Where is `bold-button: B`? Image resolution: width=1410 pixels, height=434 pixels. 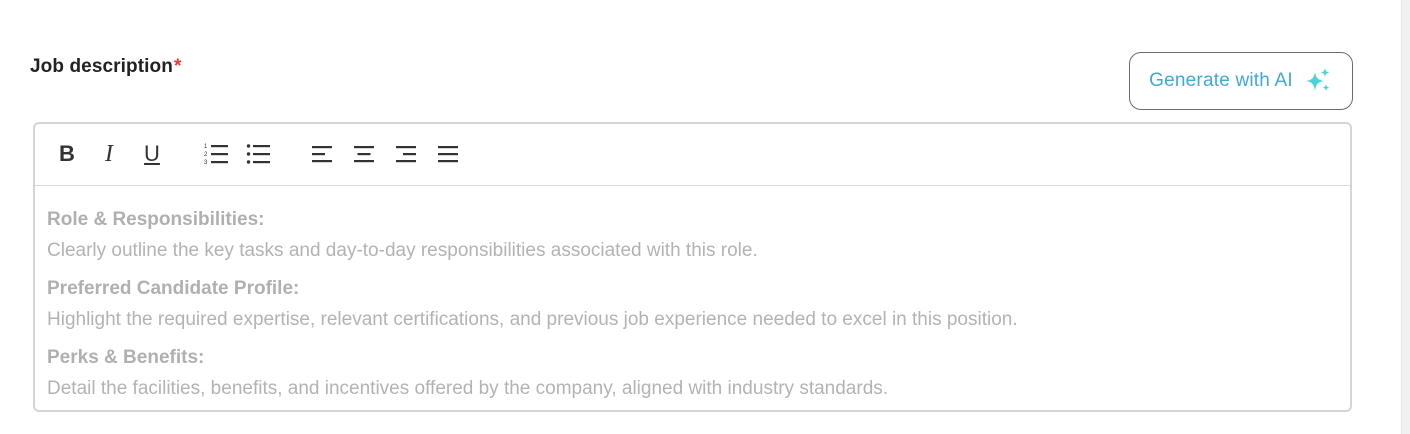
bold-button: B is located at coordinates (67, 154).